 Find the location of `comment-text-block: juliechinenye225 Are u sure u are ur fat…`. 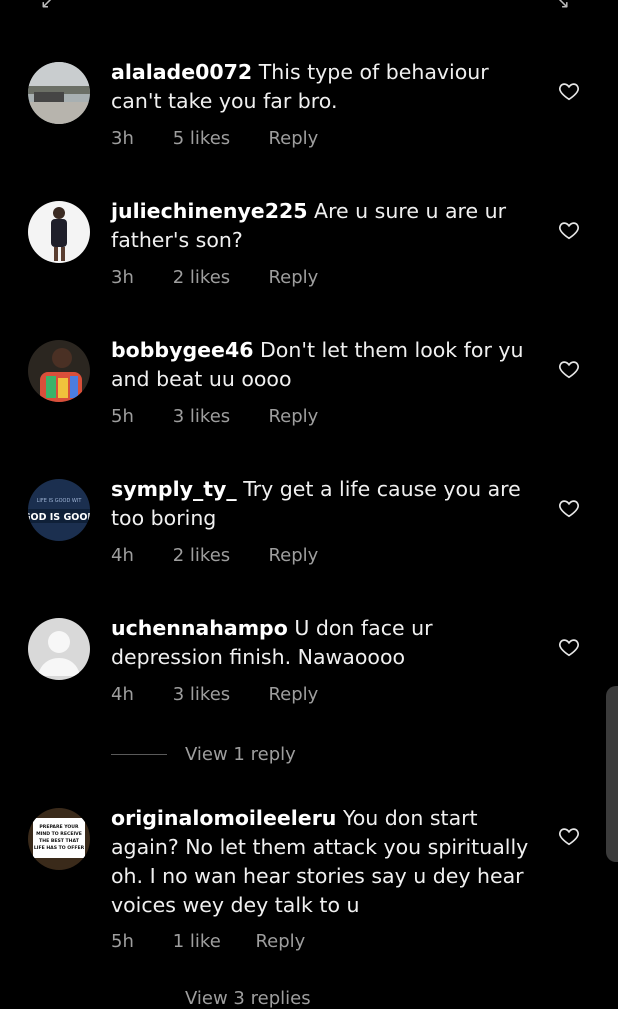

comment-text-block: juliechinenye225 Are u sure u are ur fat… is located at coordinates (323, 226).